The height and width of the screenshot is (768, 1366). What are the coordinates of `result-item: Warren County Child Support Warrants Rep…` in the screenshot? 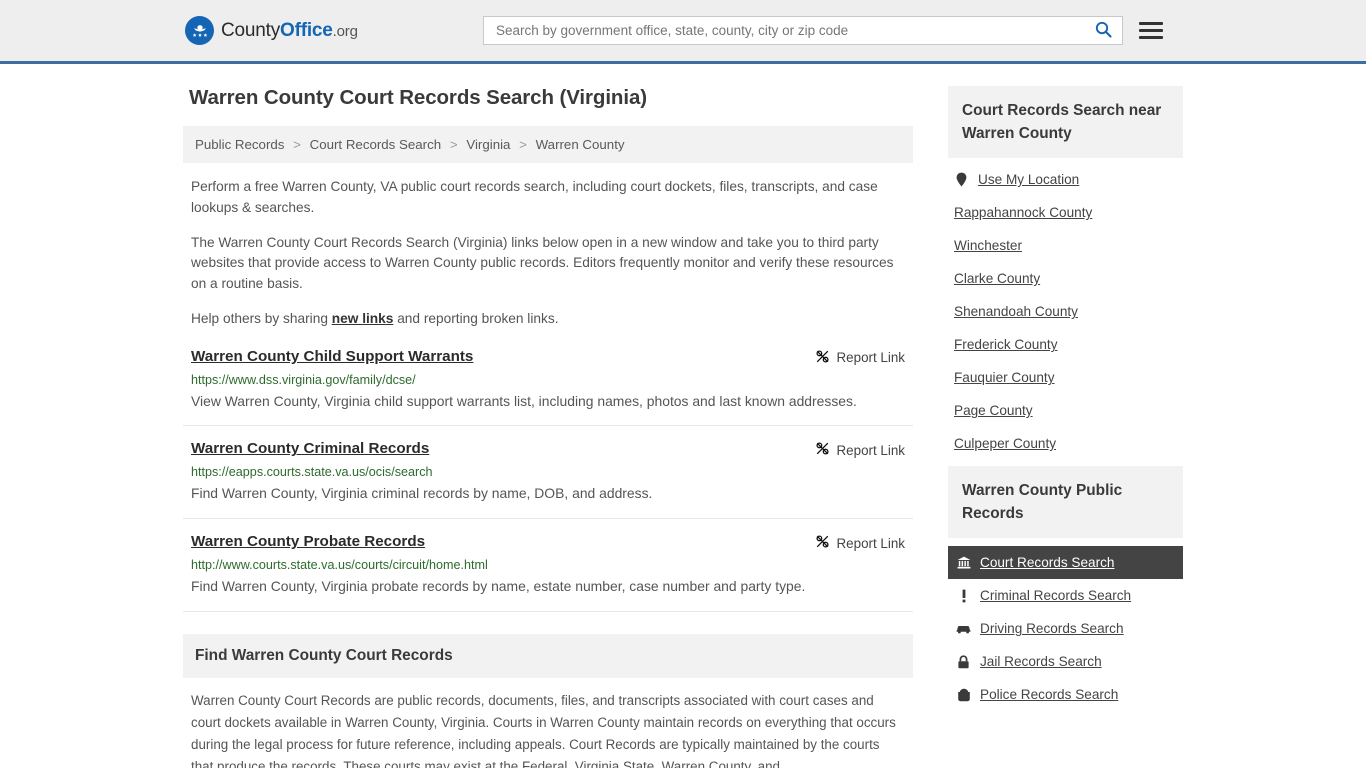 It's located at (548, 386).